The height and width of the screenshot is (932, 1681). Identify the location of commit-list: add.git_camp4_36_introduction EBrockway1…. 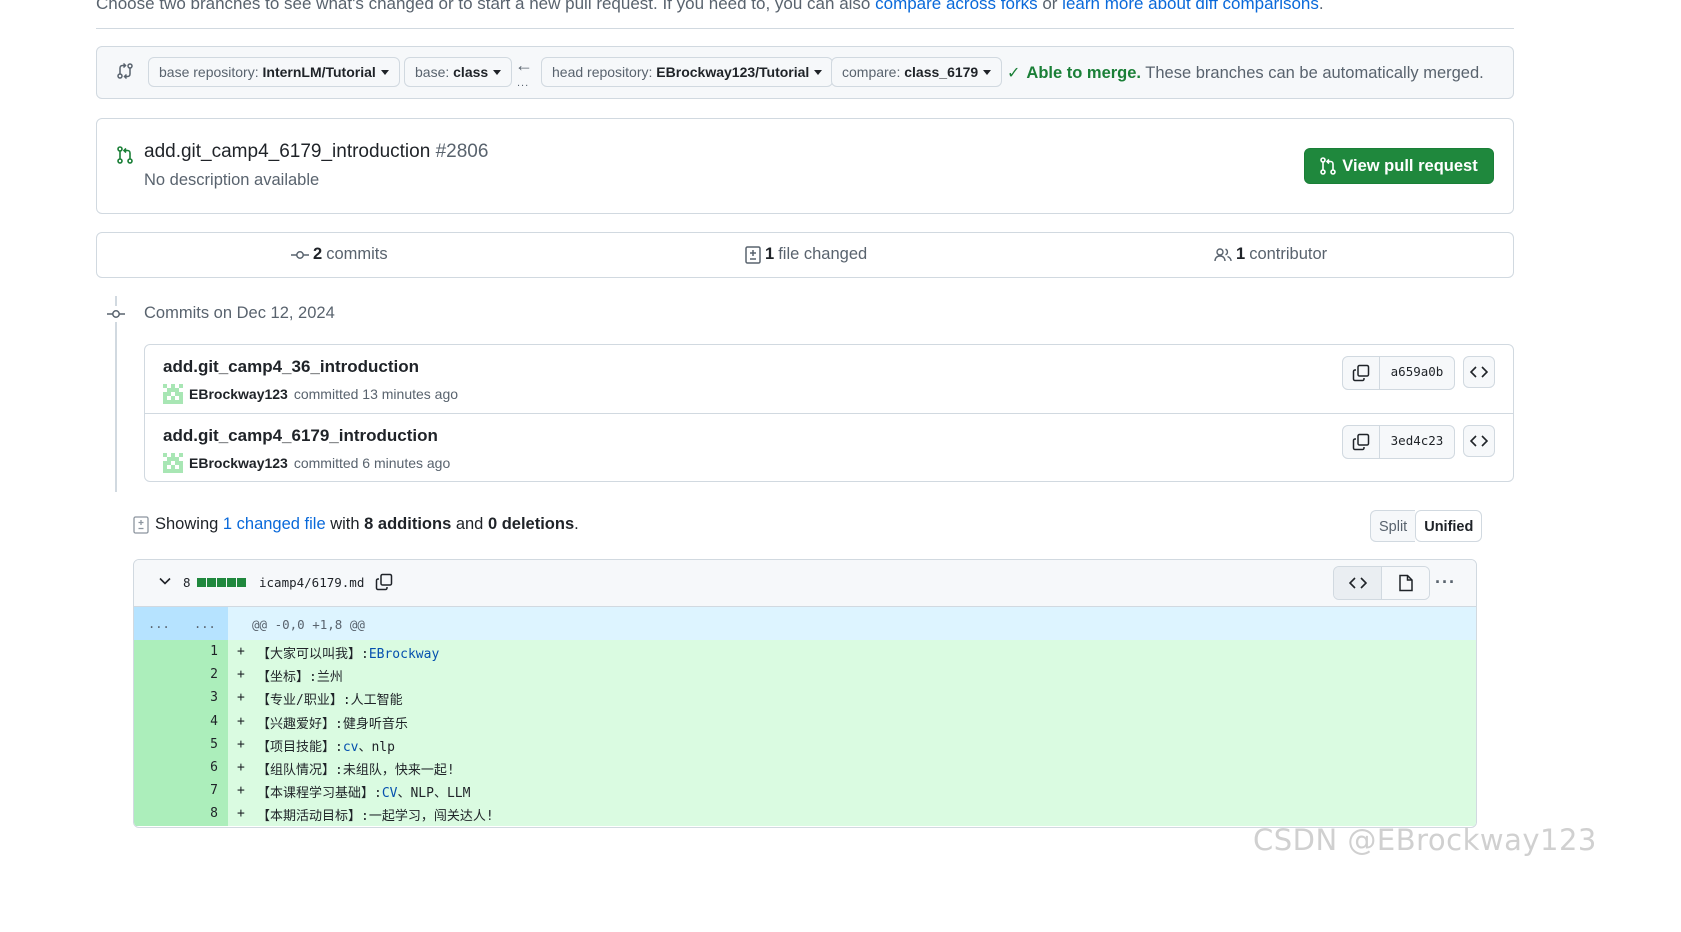
(829, 413).